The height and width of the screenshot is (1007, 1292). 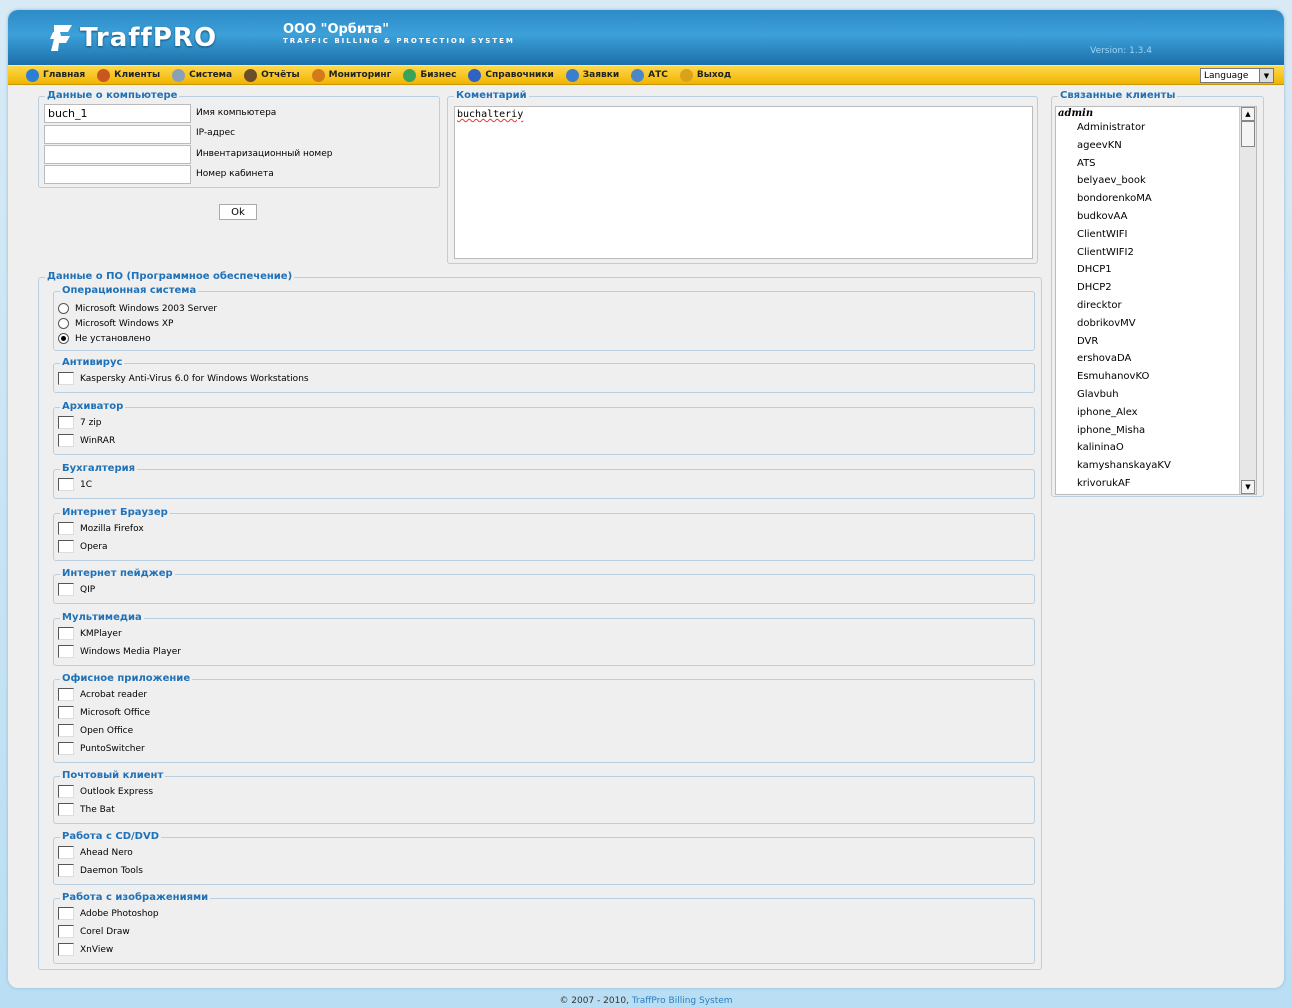 What do you see at coordinates (1266, 75) in the screenshot?
I see `chevron-down-icon: ▼` at bounding box center [1266, 75].